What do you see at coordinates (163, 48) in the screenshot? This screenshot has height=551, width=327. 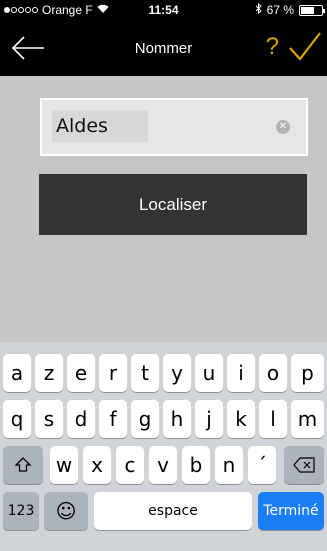 I see `nav-bar: Nommer ?` at bounding box center [163, 48].